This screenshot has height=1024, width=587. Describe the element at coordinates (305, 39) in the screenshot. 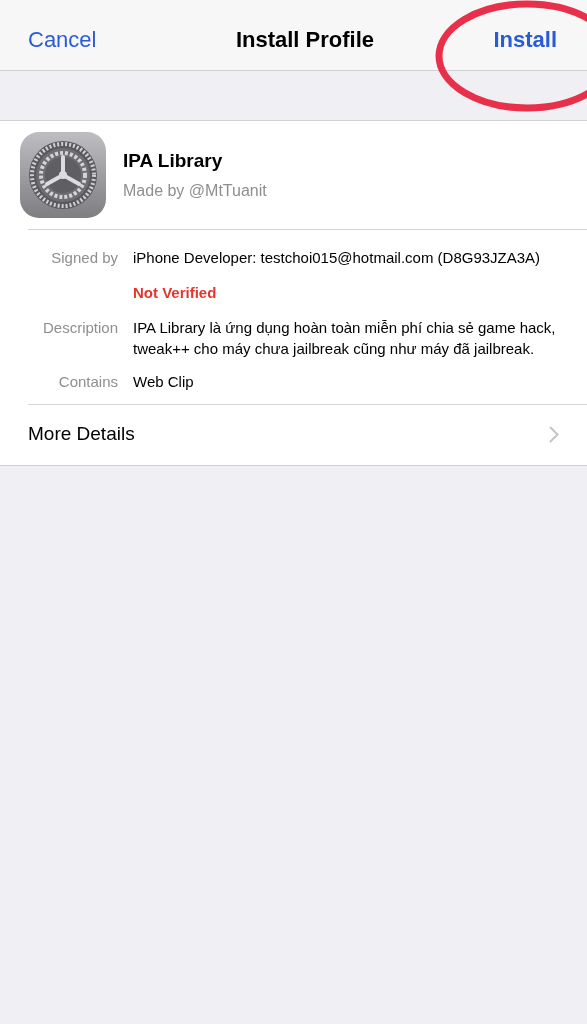

I see `screen-title: Install Profile` at that location.